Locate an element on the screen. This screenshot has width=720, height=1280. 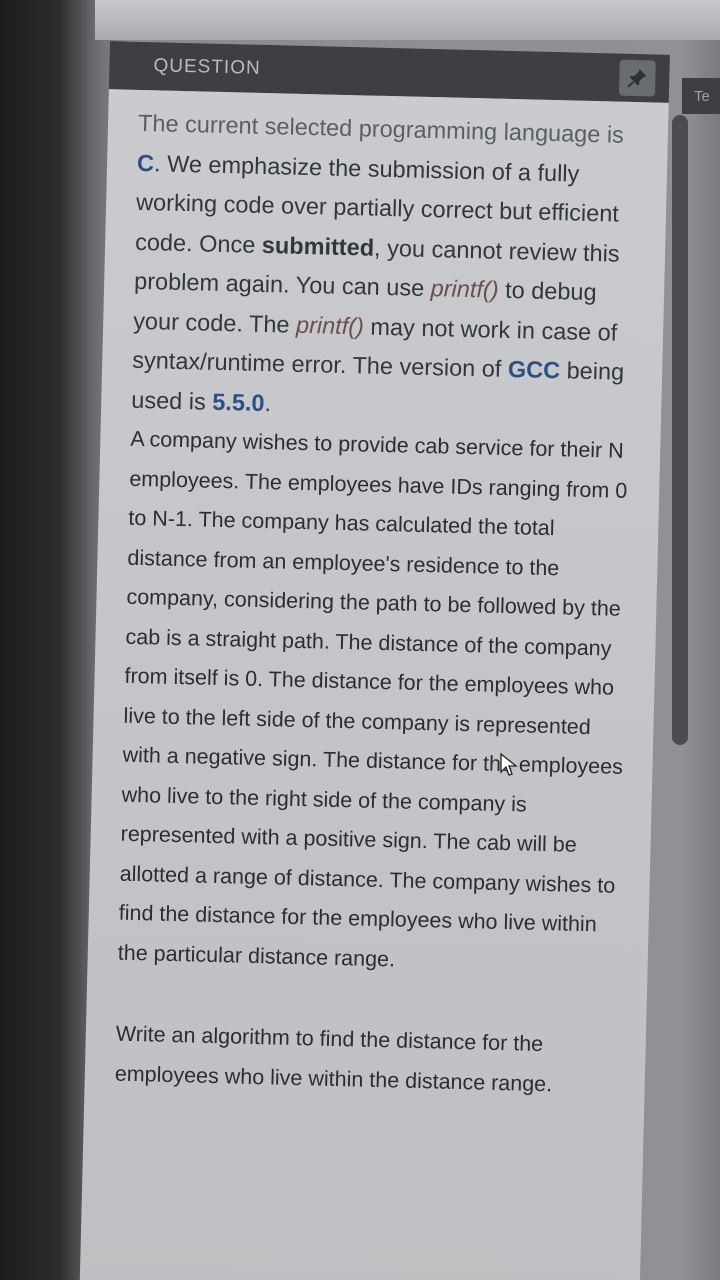
printf-reference-2: printf() is located at coordinates (330, 325).